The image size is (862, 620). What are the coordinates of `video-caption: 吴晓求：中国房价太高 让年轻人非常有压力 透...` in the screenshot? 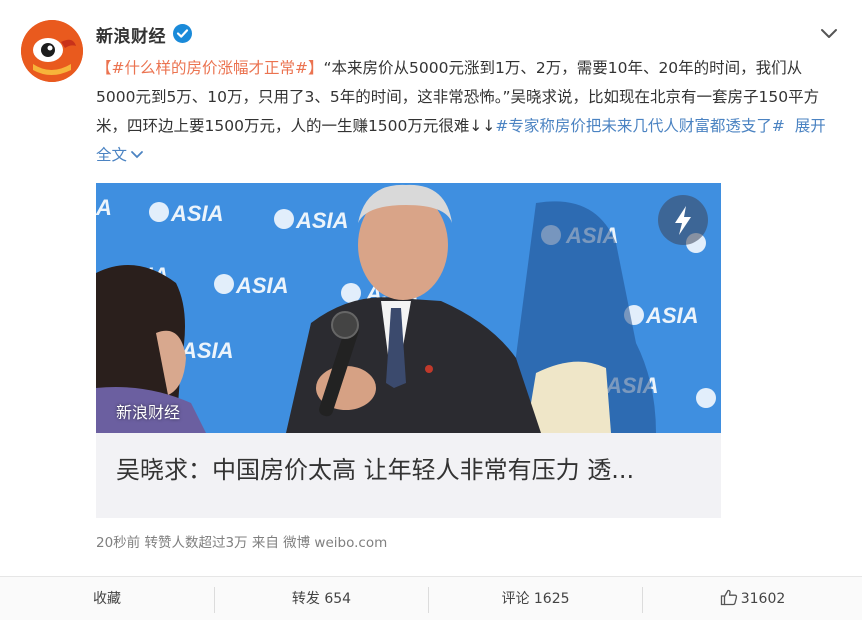 It's located at (408, 475).